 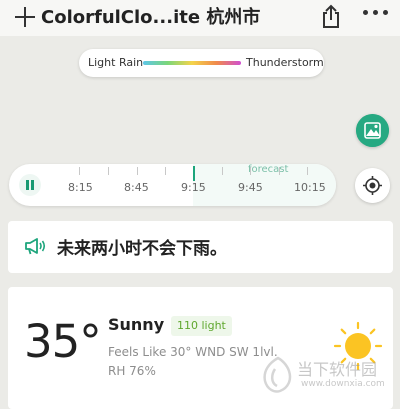 I want to click on watermark: 当下软件园 www.downxia.com, so click(x=323, y=375).